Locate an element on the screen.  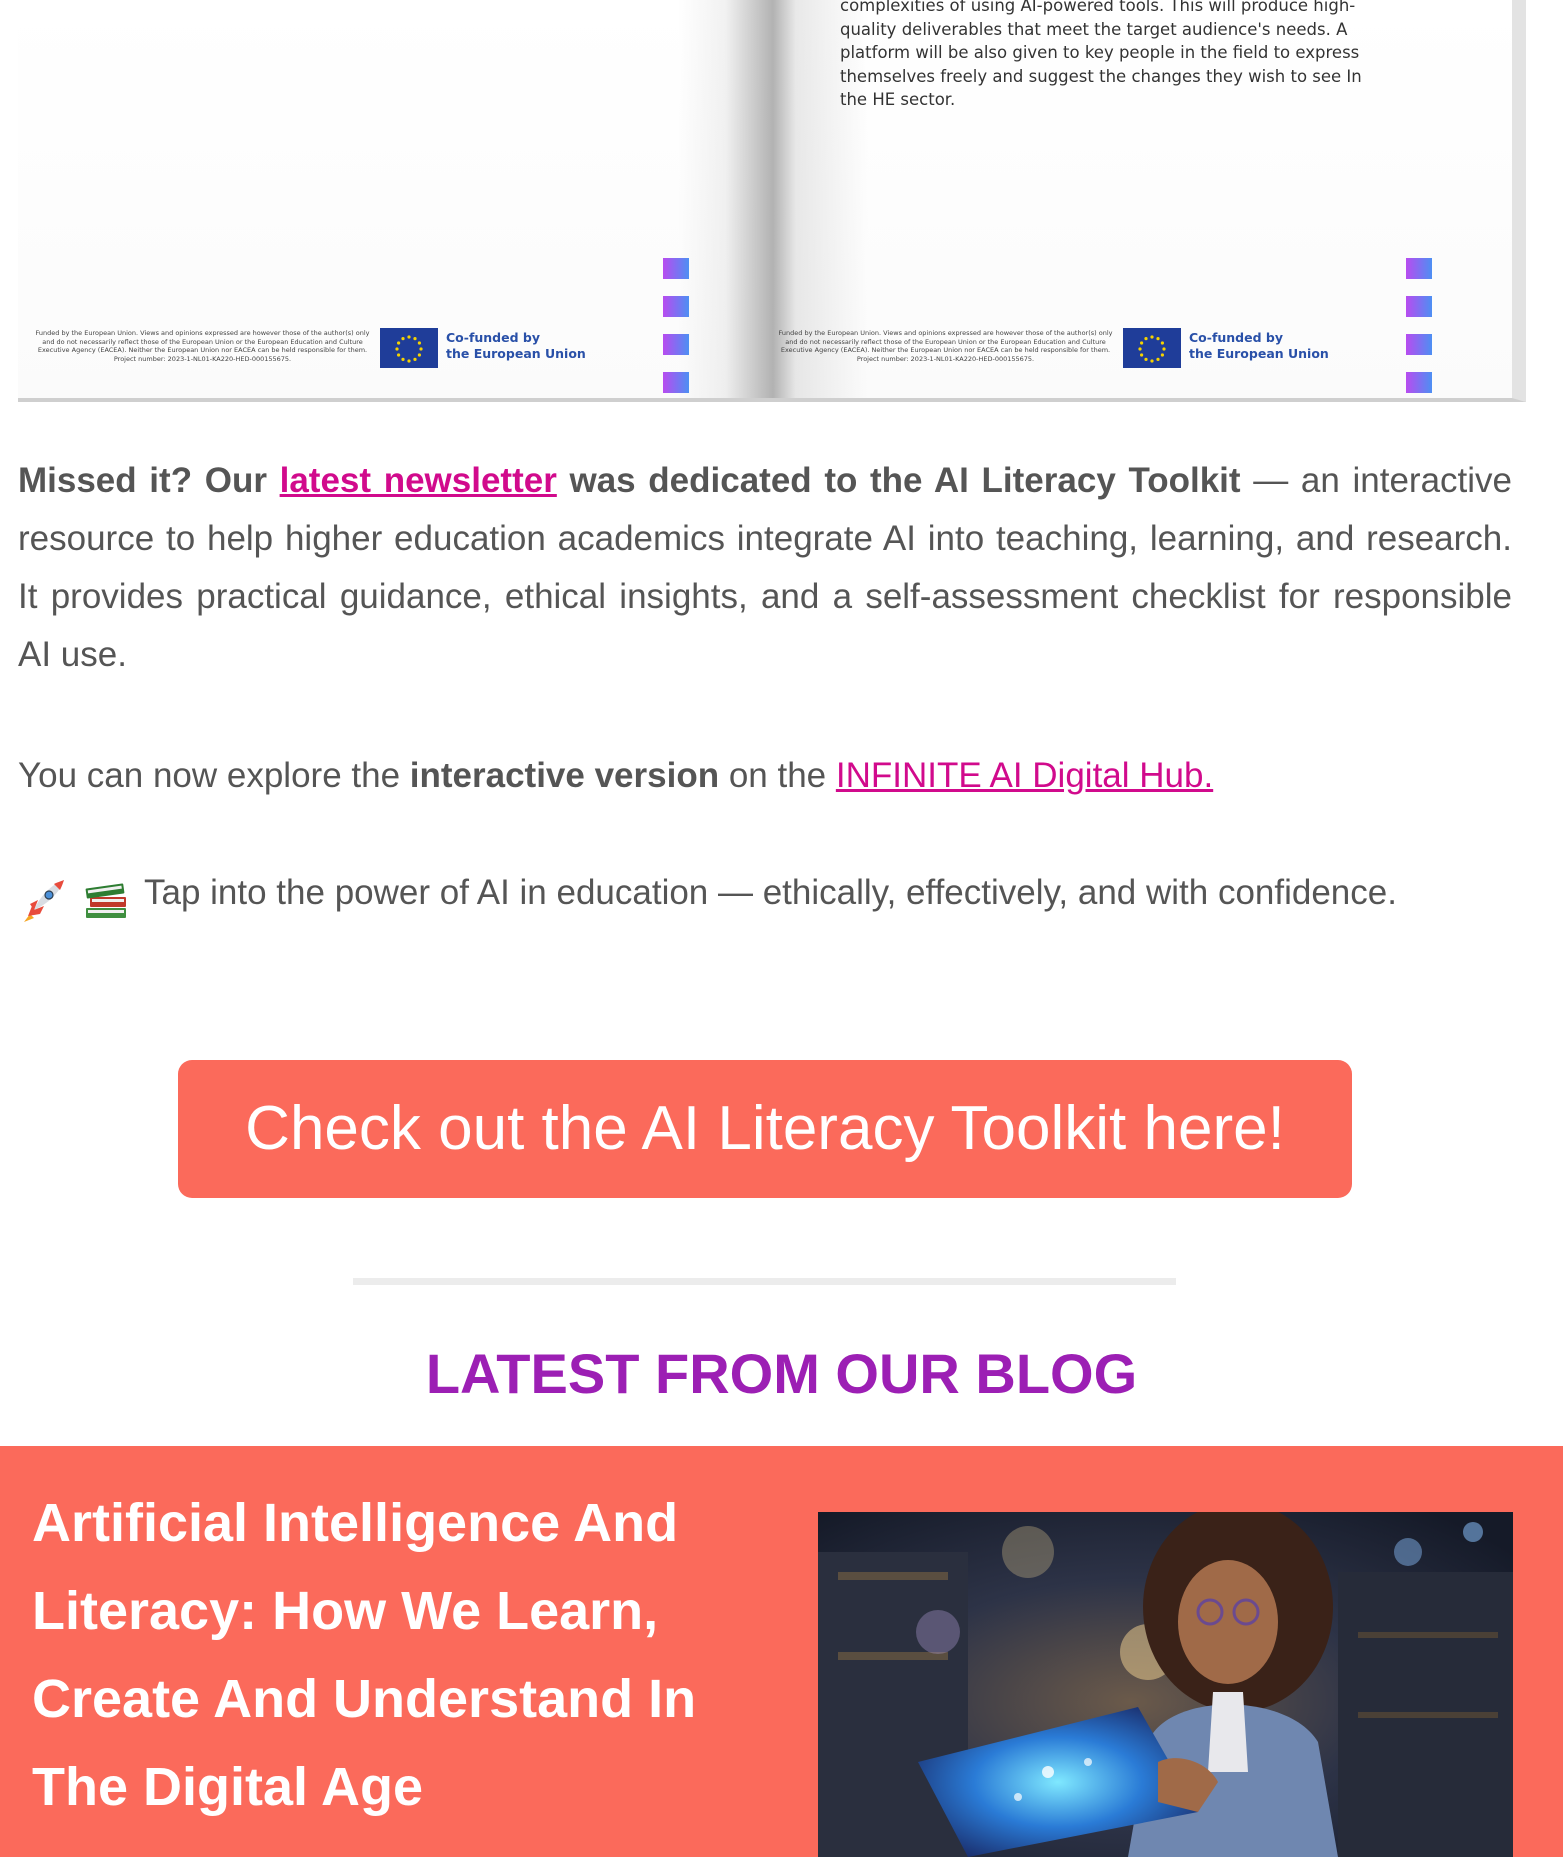
books-icon is located at coordinates (106, 899).